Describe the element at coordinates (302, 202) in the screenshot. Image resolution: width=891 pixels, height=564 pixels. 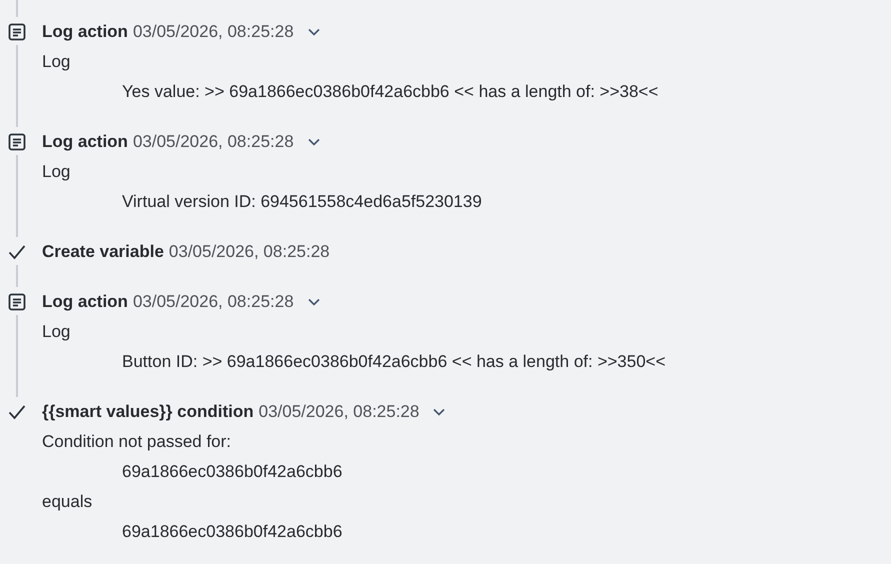
I see `log-value: Virtual version ID: 694561558c4ed6a5f5230139` at that location.